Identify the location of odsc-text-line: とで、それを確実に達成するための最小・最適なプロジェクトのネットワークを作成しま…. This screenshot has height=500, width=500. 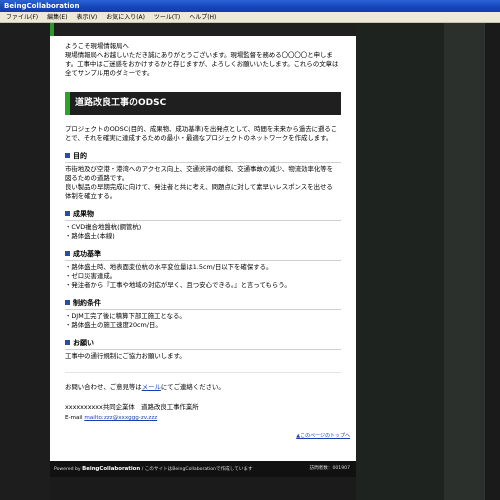
(199, 138).